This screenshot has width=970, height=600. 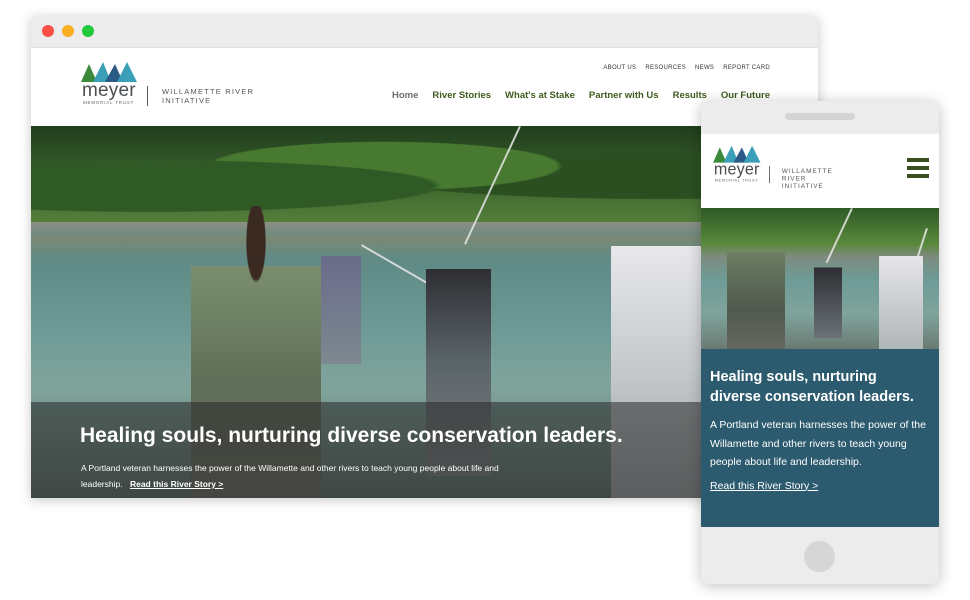 What do you see at coordinates (48, 31) in the screenshot?
I see `close-window-button` at bounding box center [48, 31].